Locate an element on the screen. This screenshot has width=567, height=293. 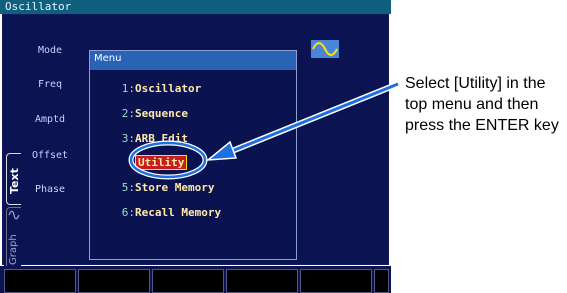
param-offset-label: Offset is located at coordinates (50, 155).